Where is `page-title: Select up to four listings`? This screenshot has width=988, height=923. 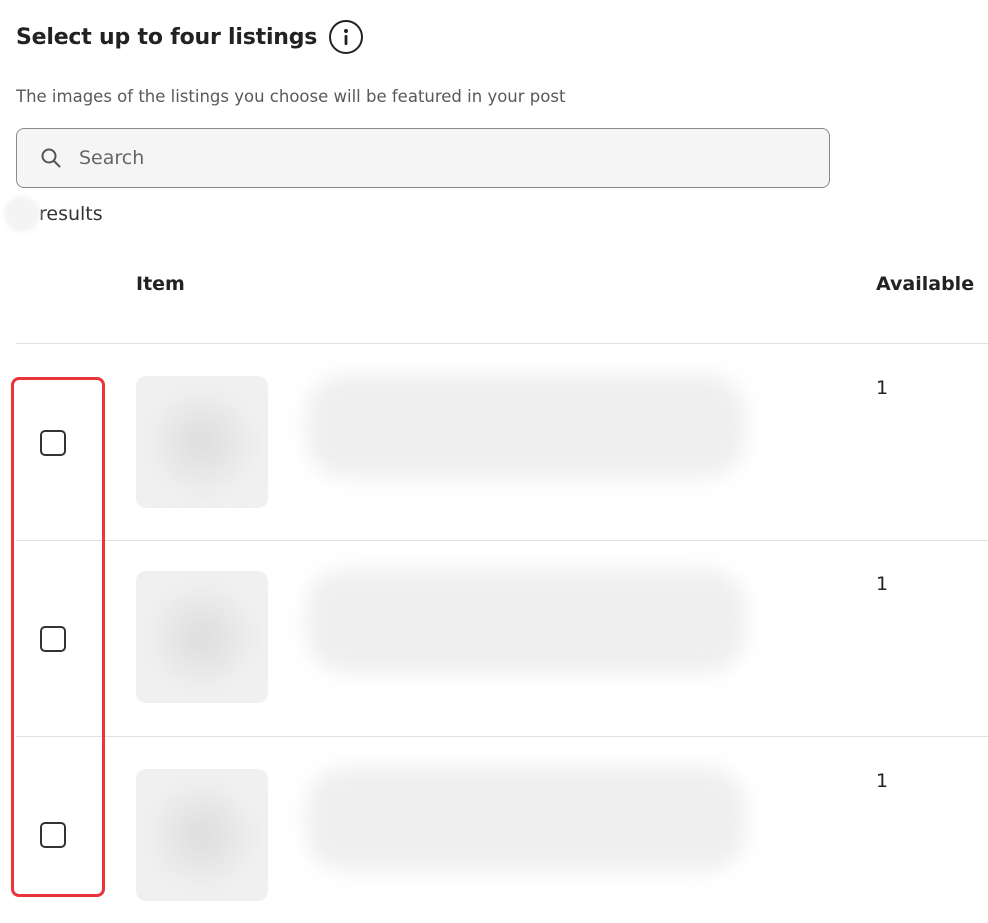 page-title: Select up to four listings is located at coordinates (167, 37).